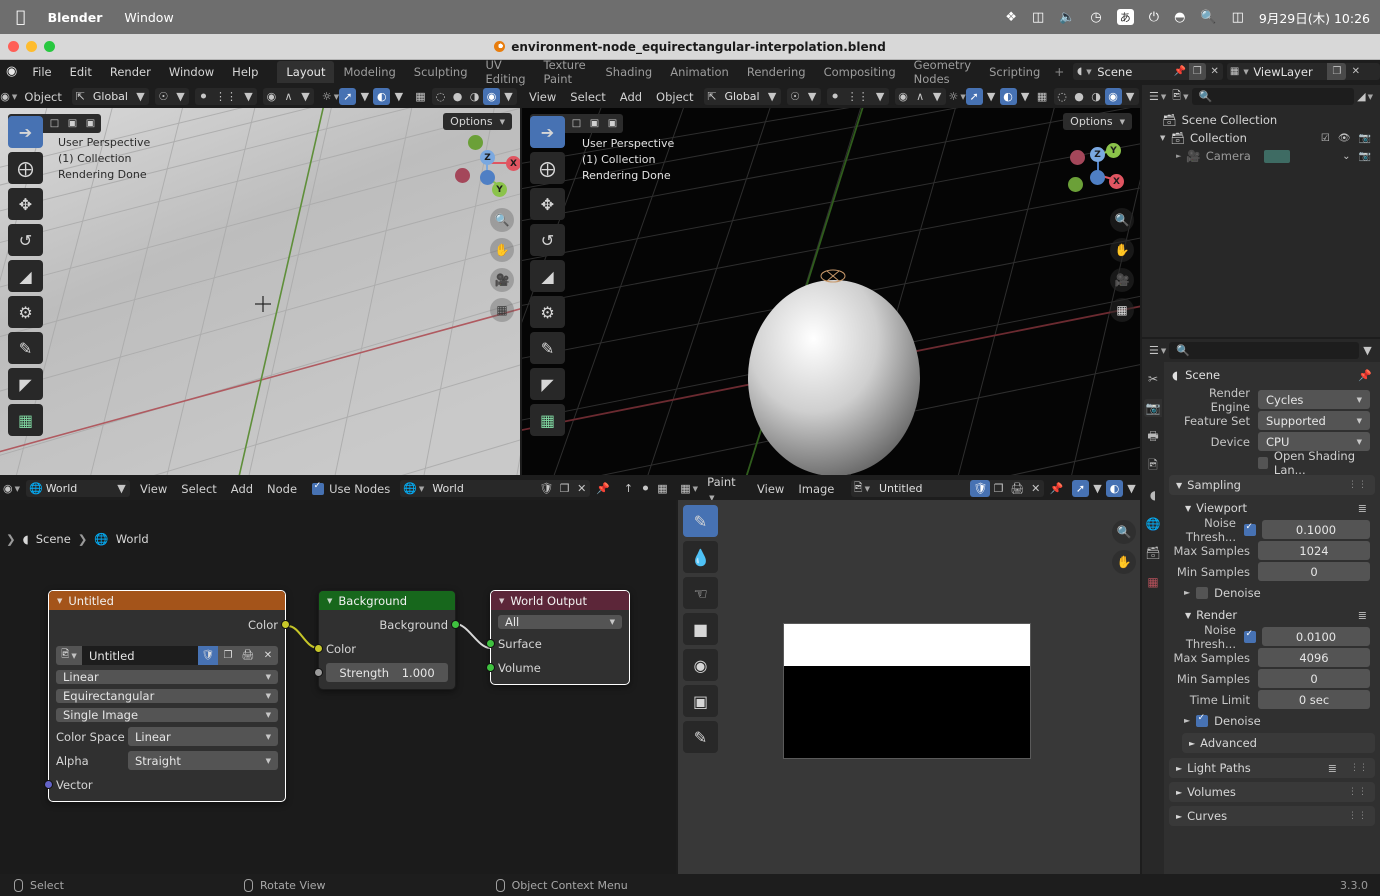 Image resolution: width=1380 pixels, height=896 pixels. Describe the element at coordinates (25, 384) in the screenshot. I see `measure-tool: ◤` at that location.